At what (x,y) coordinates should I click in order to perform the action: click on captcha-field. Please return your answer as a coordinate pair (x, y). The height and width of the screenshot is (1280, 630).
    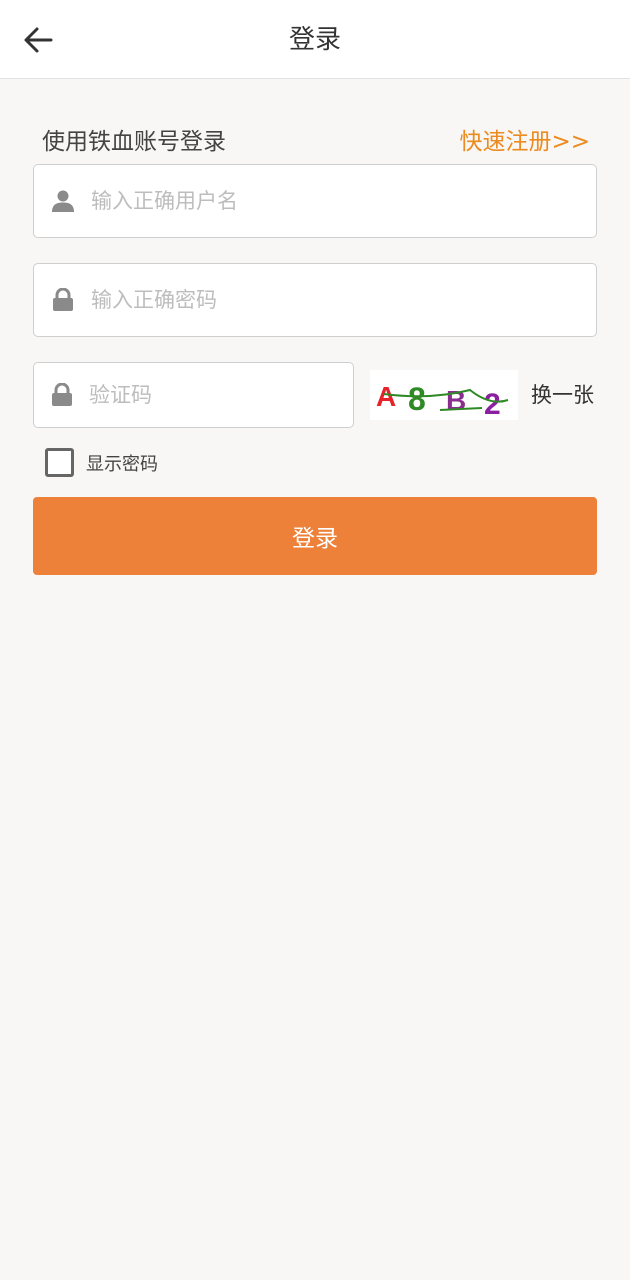
    Looking at the image, I should click on (195, 395).